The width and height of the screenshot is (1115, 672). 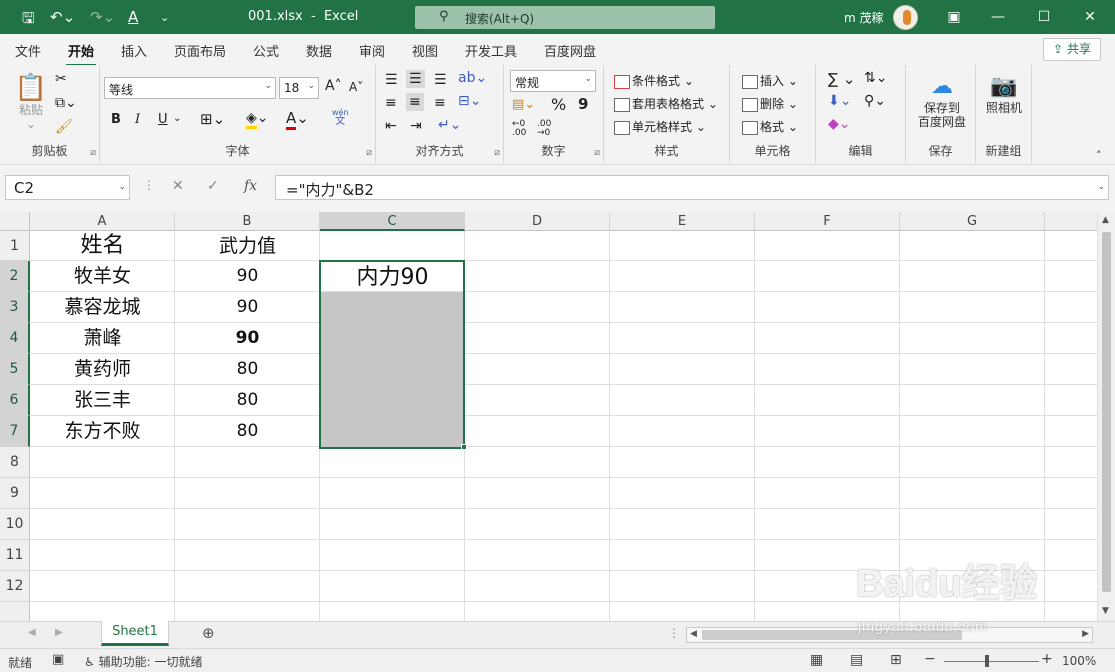 What do you see at coordinates (247, 431) in the screenshot?
I see `cell-b7: 80` at bounding box center [247, 431].